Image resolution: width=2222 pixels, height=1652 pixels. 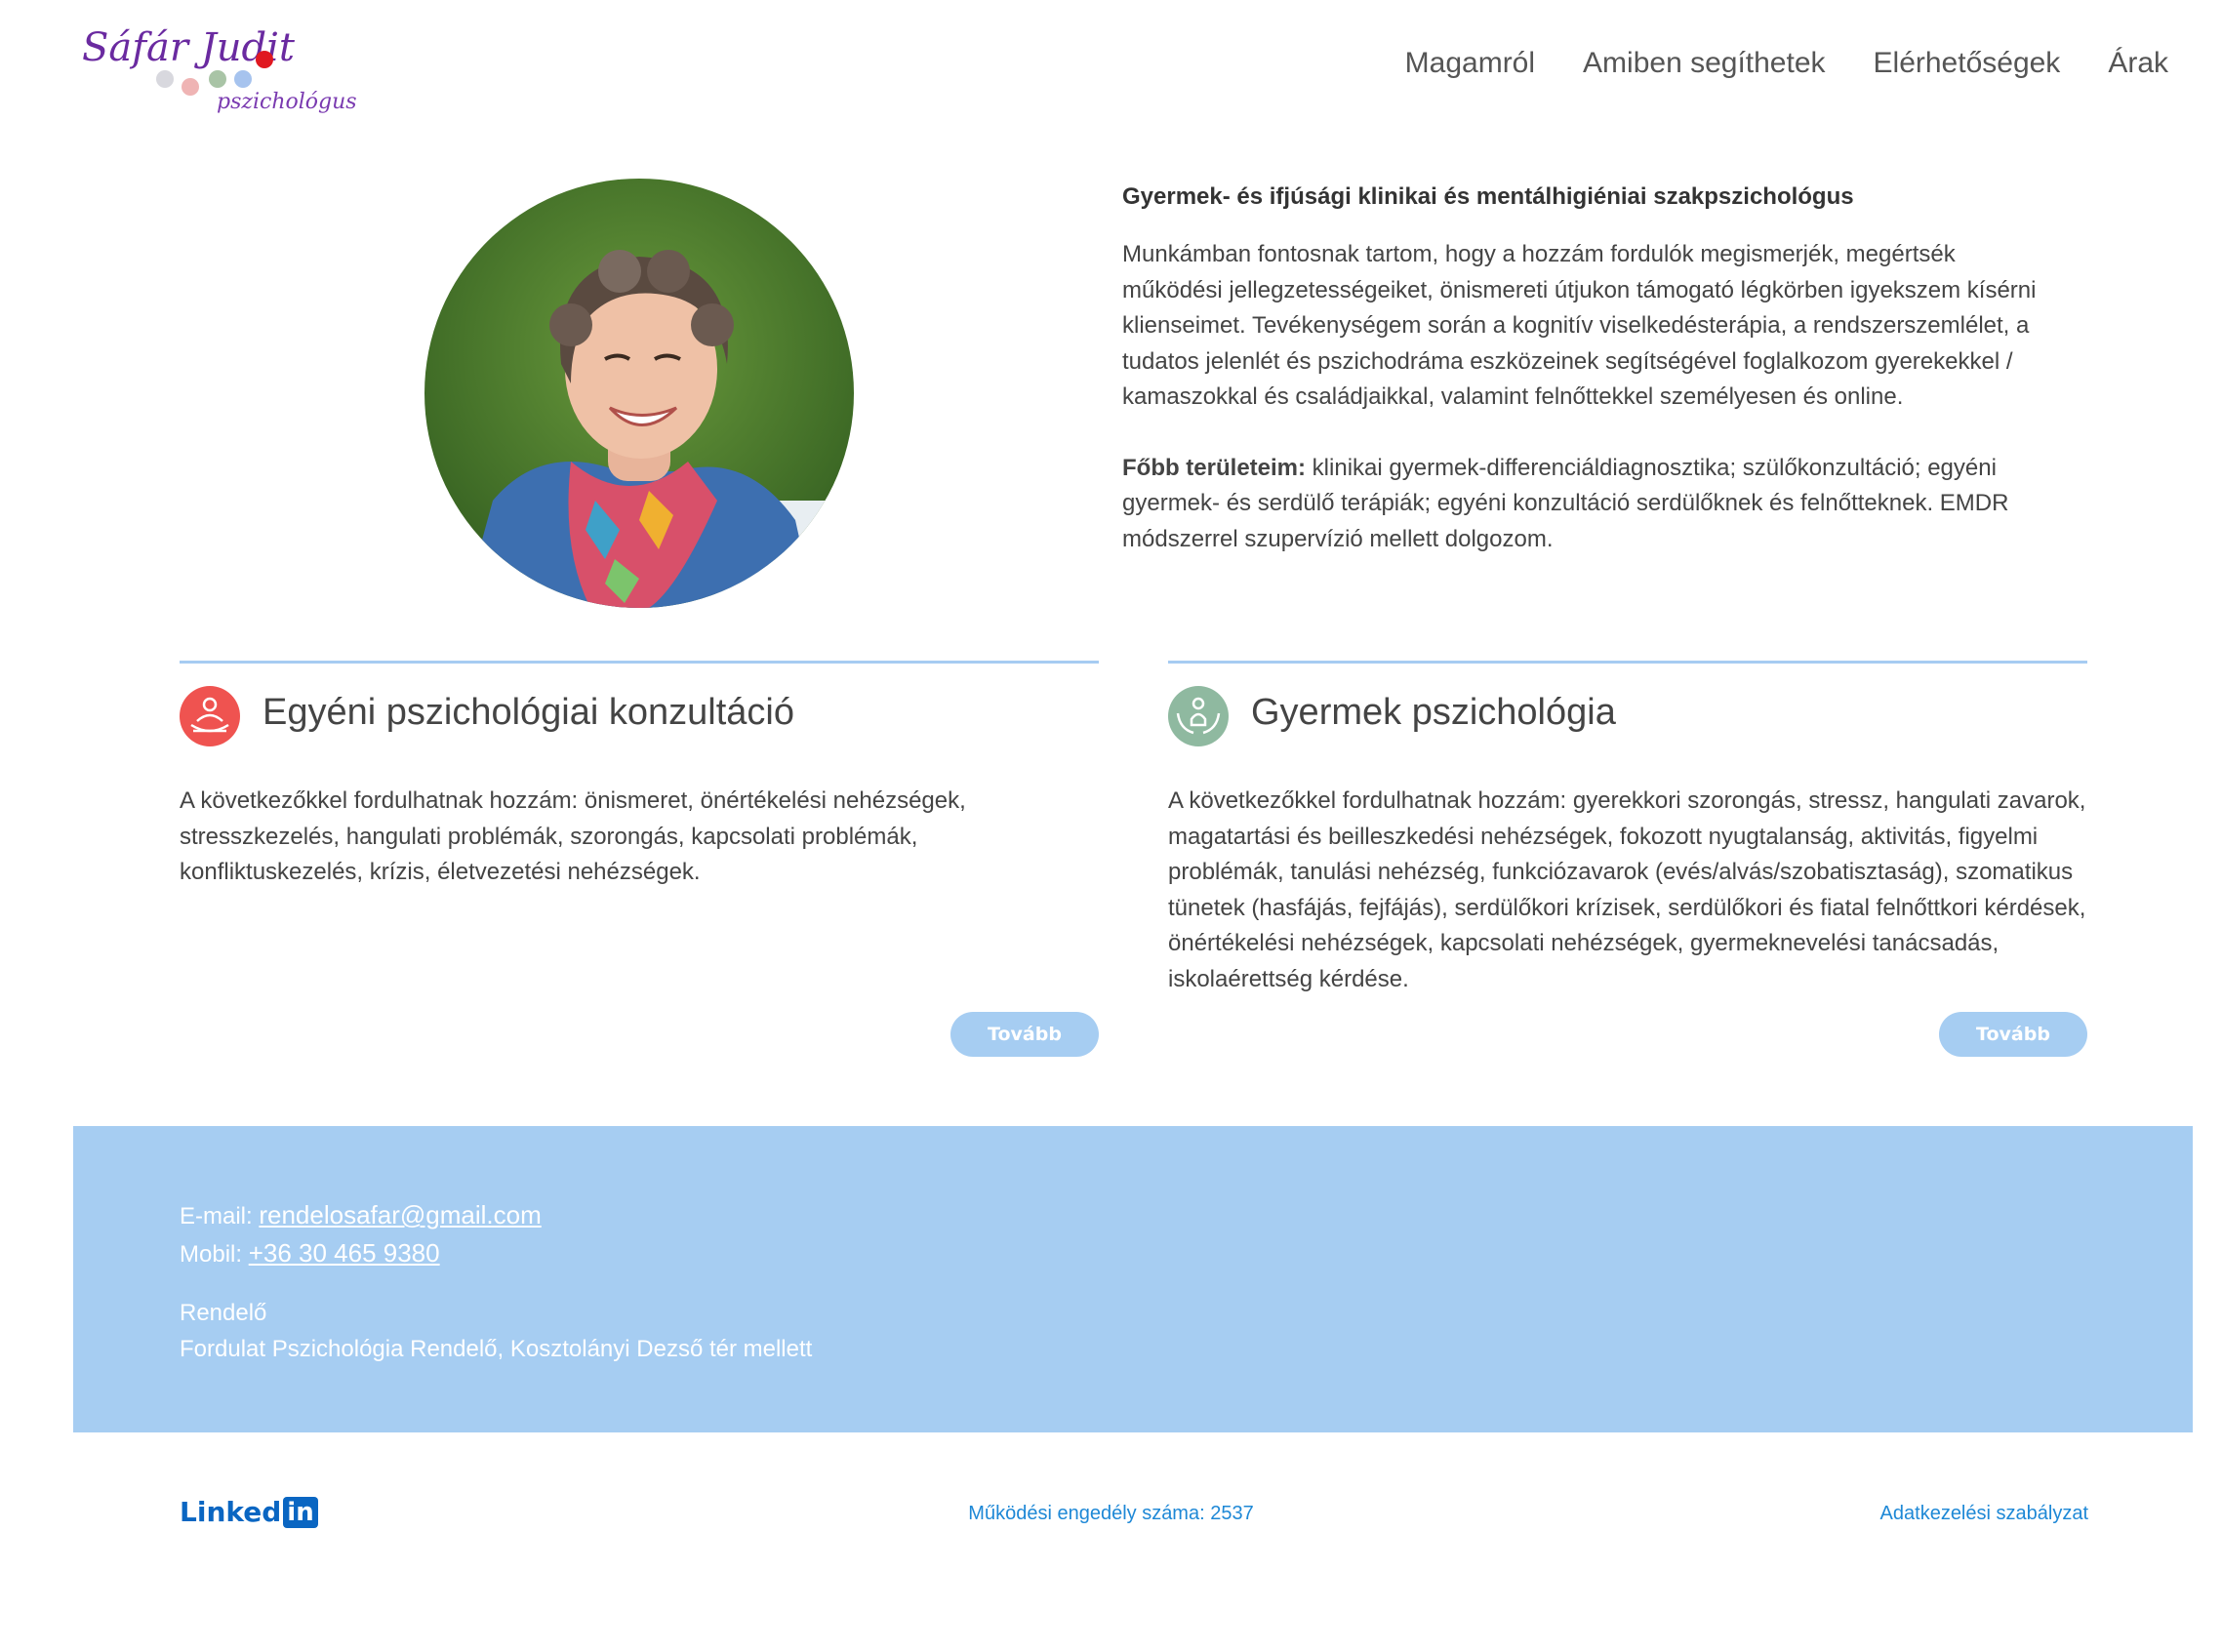 I want to click on nav-item-elerhetosegek: Elérhetőségek, so click(x=1967, y=64).